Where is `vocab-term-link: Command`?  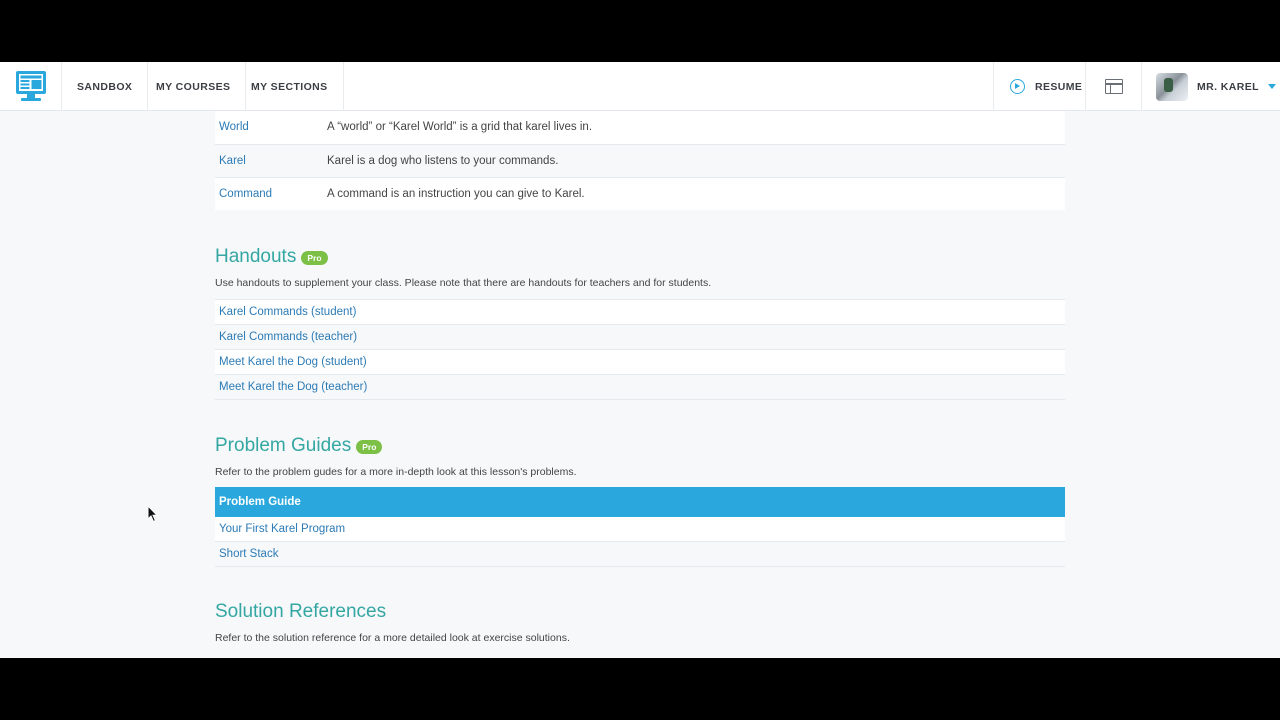
vocab-term-link: Command is located at coordinates (269, 193).